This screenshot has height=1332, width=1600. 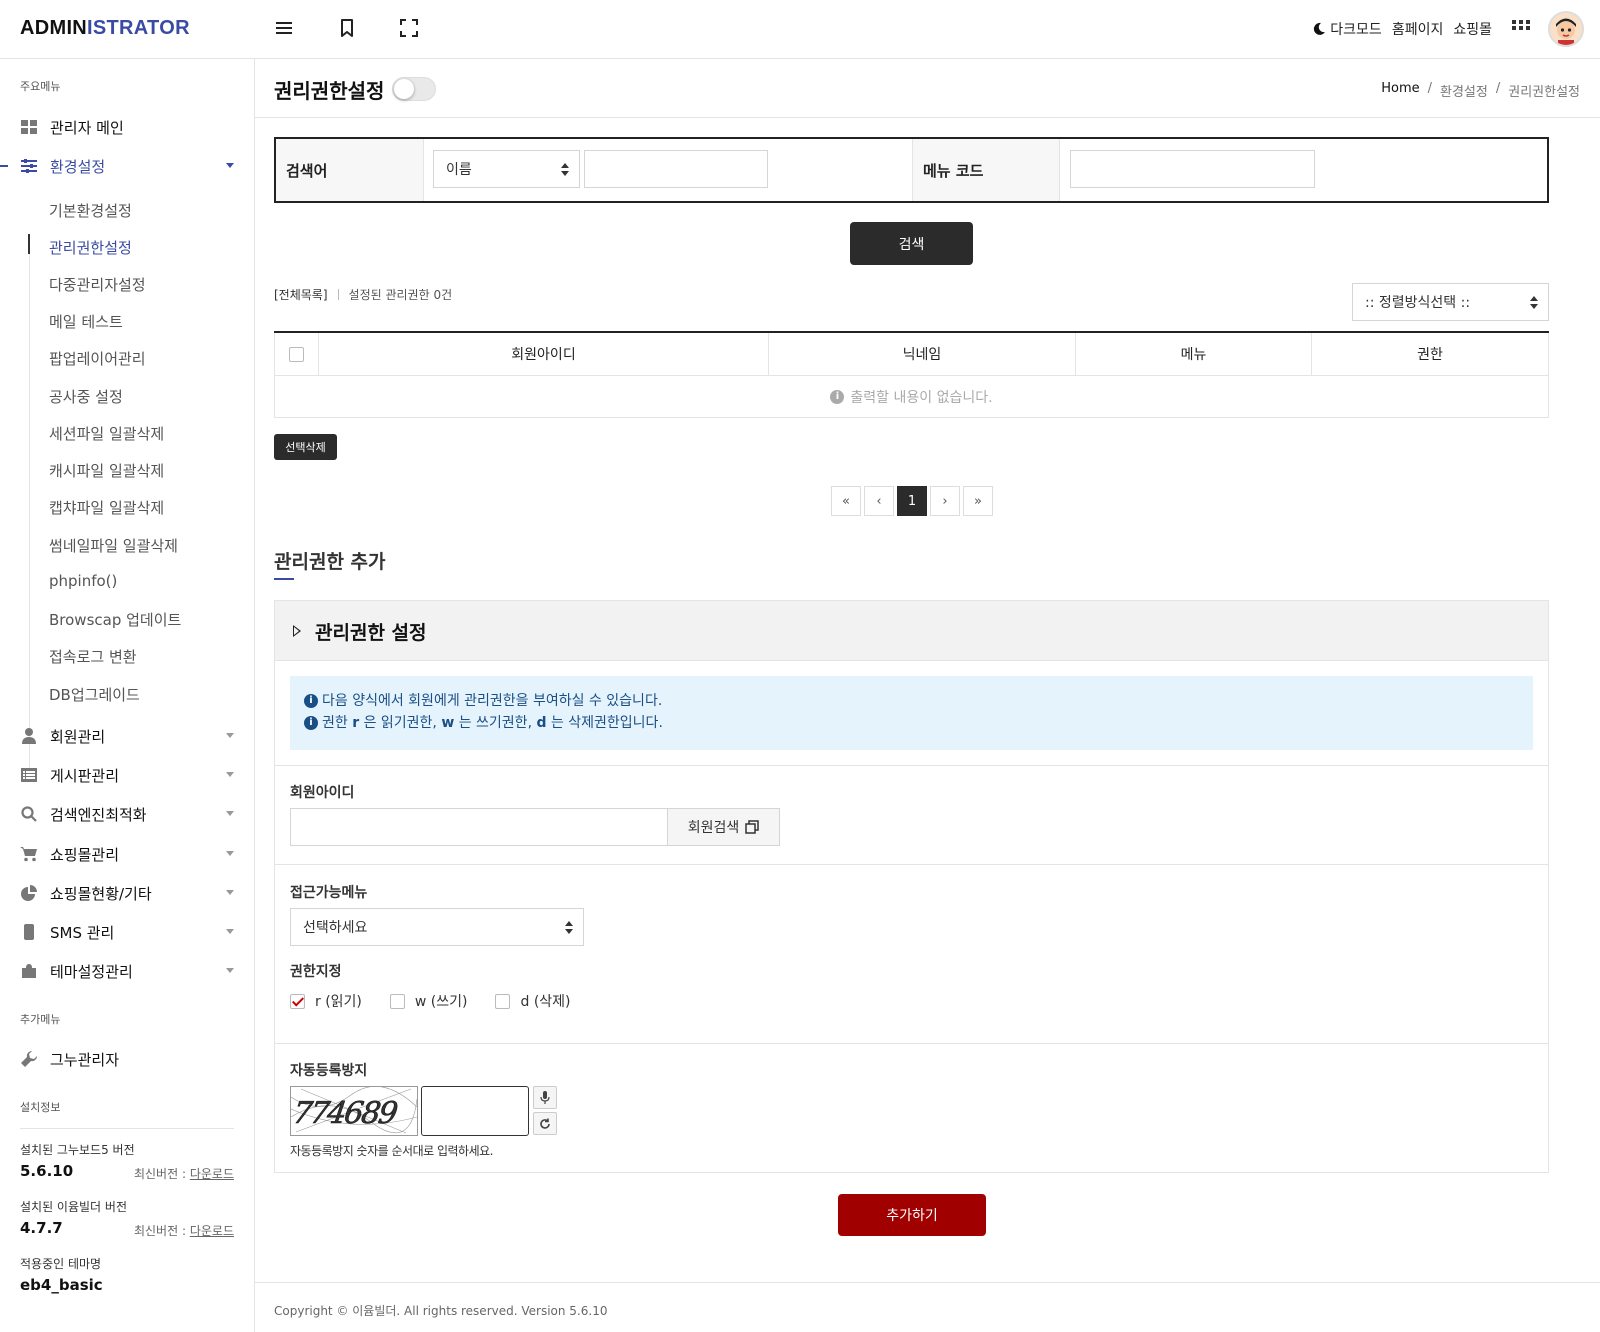 I want to click on search-field-select: 이름, so click(x=506, y=169).